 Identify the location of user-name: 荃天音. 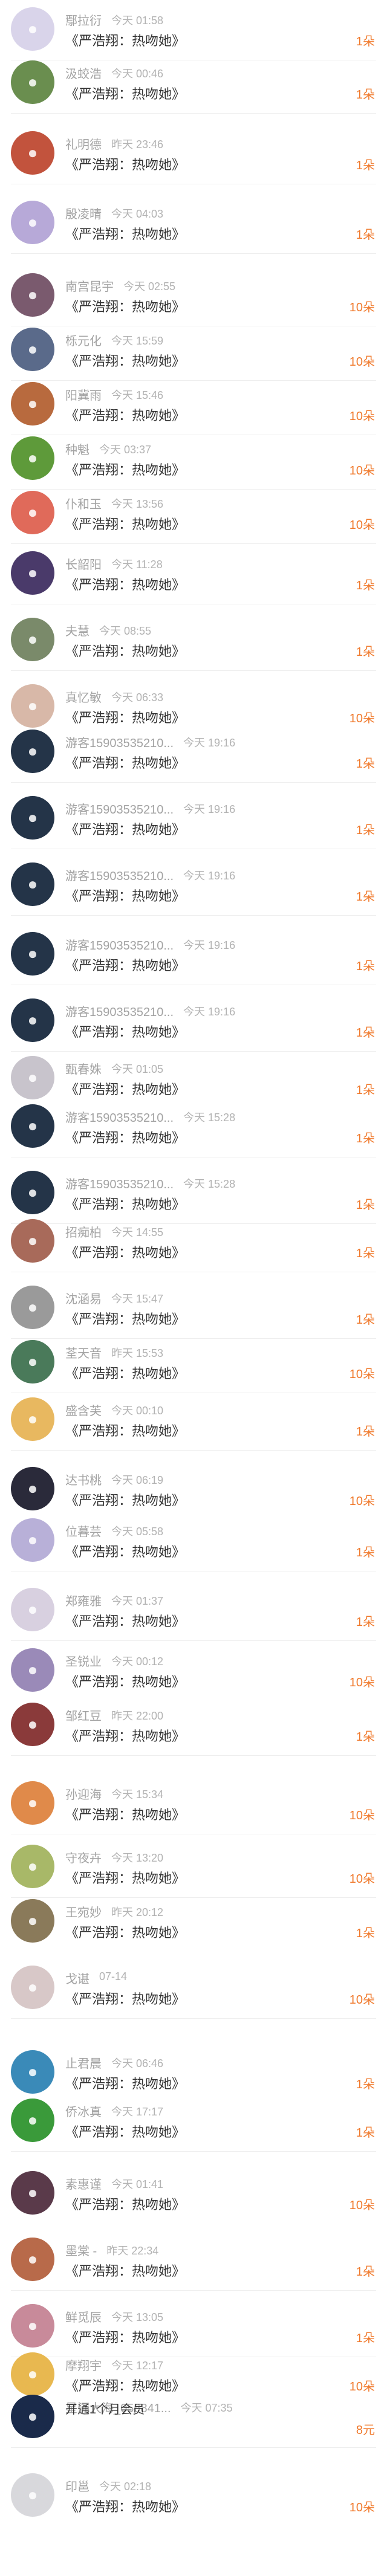
(83, 1352).